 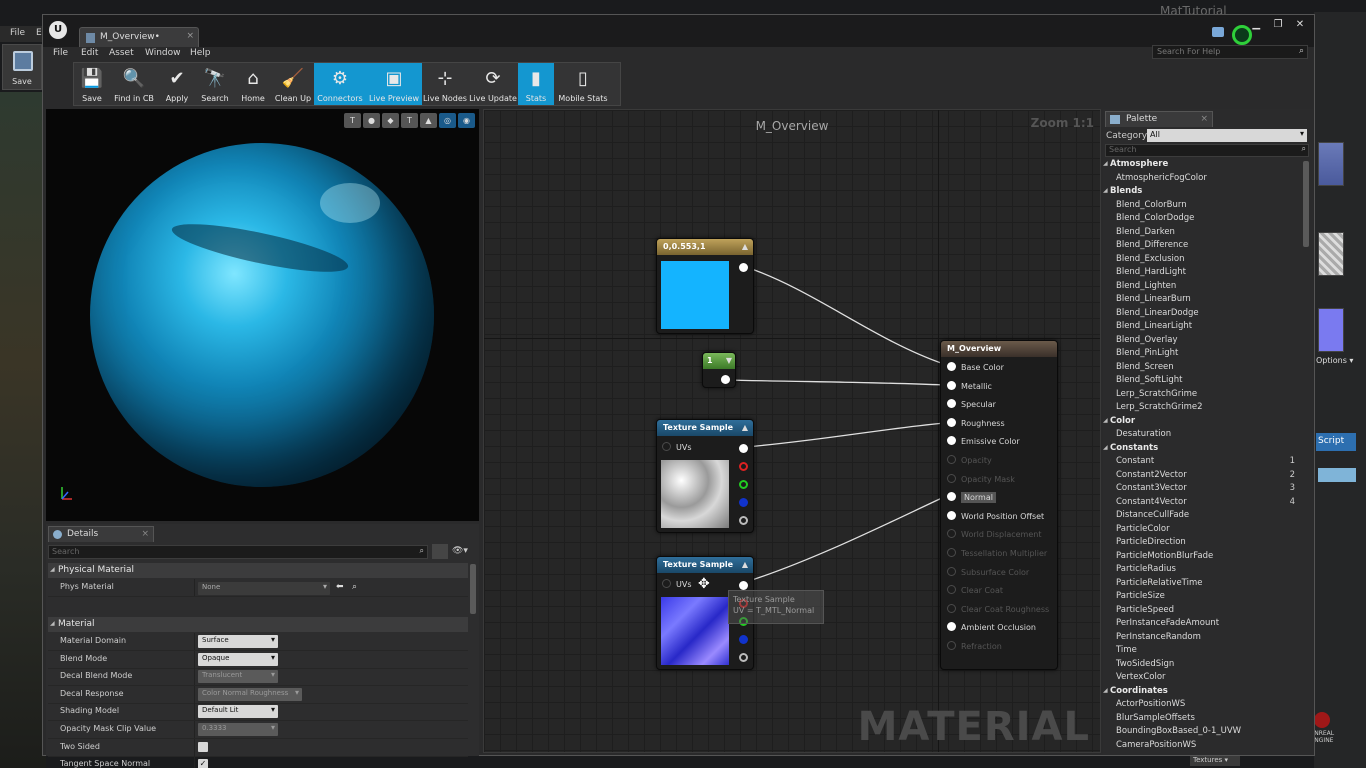 I want to click on toolbar-save-button: 💾 Save, so click(x=92, y=84).